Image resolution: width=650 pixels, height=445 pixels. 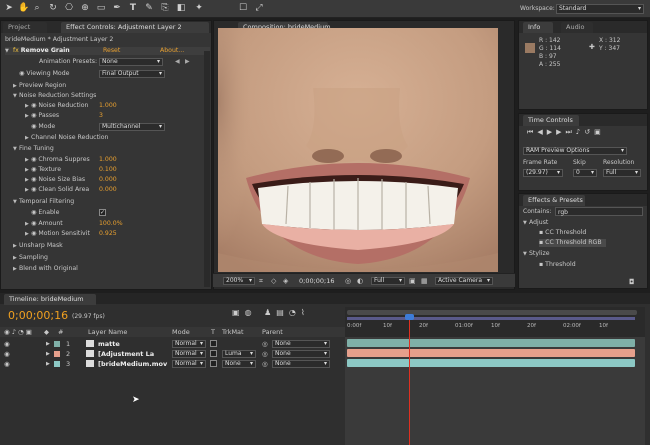 What do you see at coordinates (491, 353) in the screenshot?
I see `layer-bar-adjustment` at bounding box center [491, 353].